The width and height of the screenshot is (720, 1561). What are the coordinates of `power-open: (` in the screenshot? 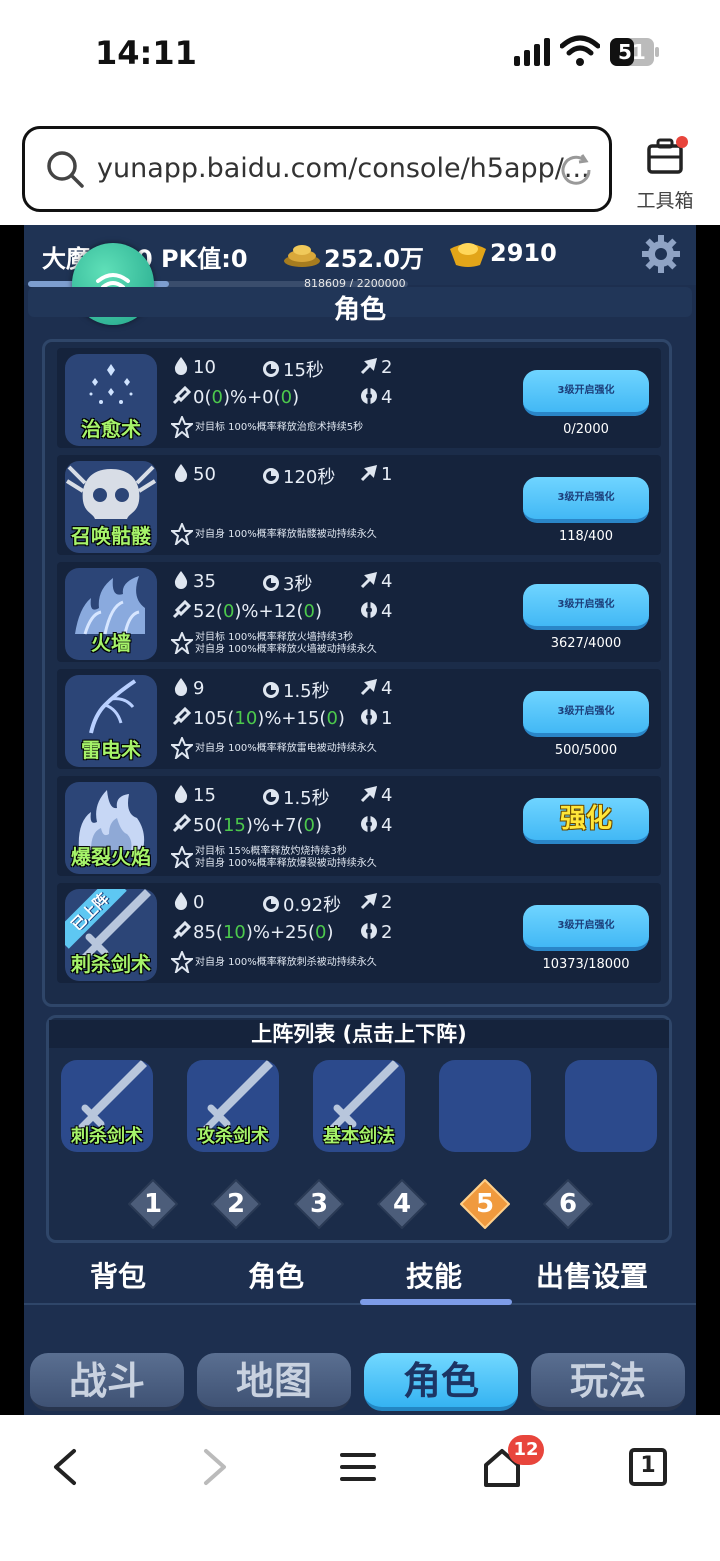 It's located at (219, 825).